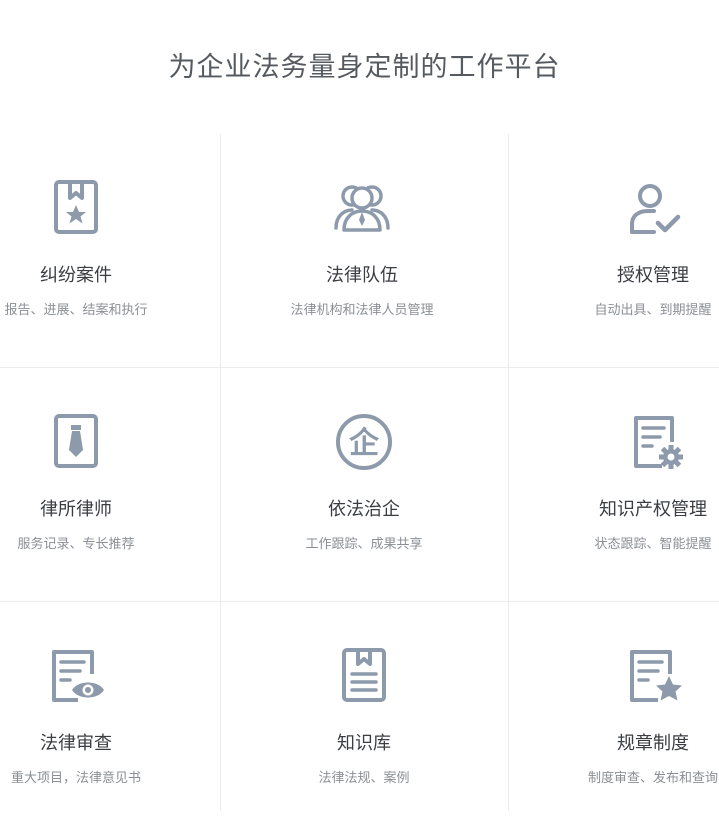 The height and width of the screenshot is (836, 719). I want to click on user-check-icon, so click(654, 208).